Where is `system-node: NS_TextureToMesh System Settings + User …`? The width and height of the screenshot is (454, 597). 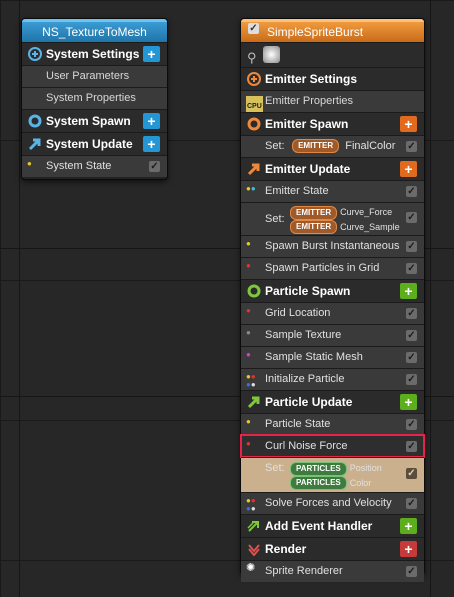 system-node: NS_TextureToMesh System Settings + User … is located at coordinates (94, 99).